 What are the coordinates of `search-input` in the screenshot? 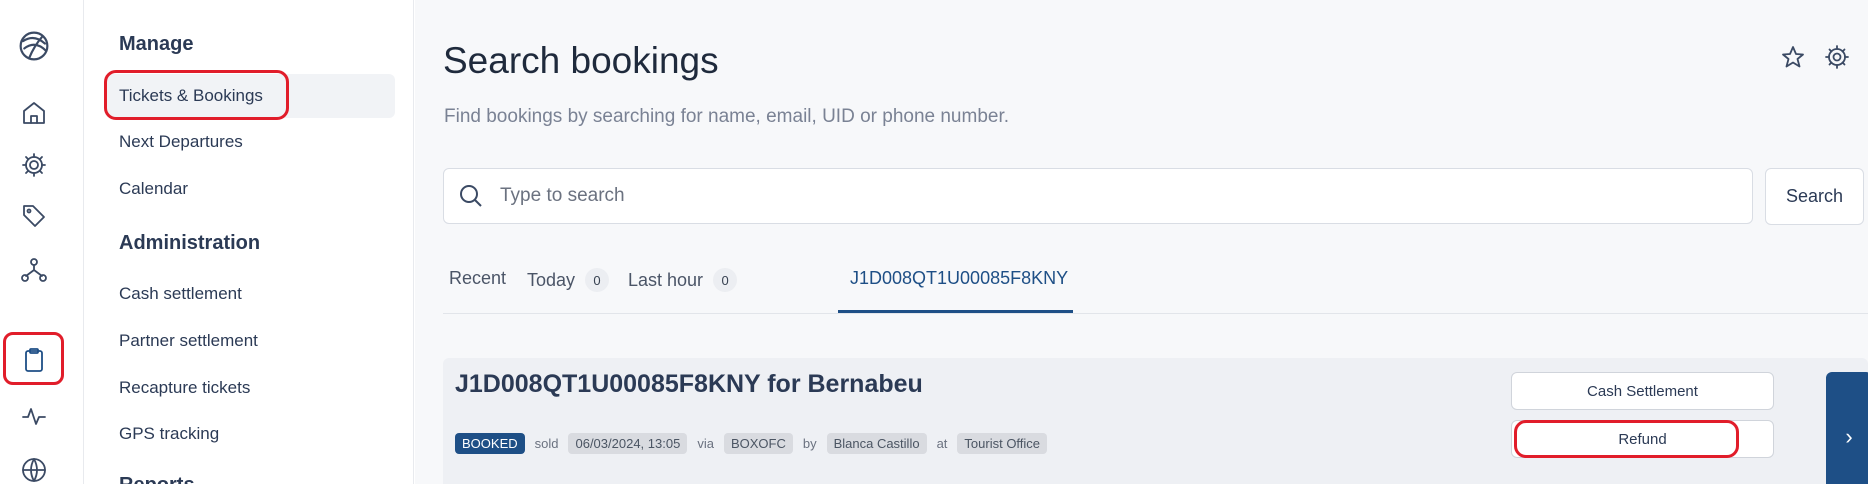 It's located at (1100, 196).